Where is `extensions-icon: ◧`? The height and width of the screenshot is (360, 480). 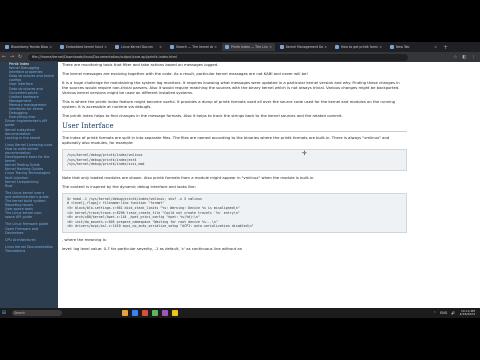 extensions-icon: ◧ is located at coordinates (464, 57).